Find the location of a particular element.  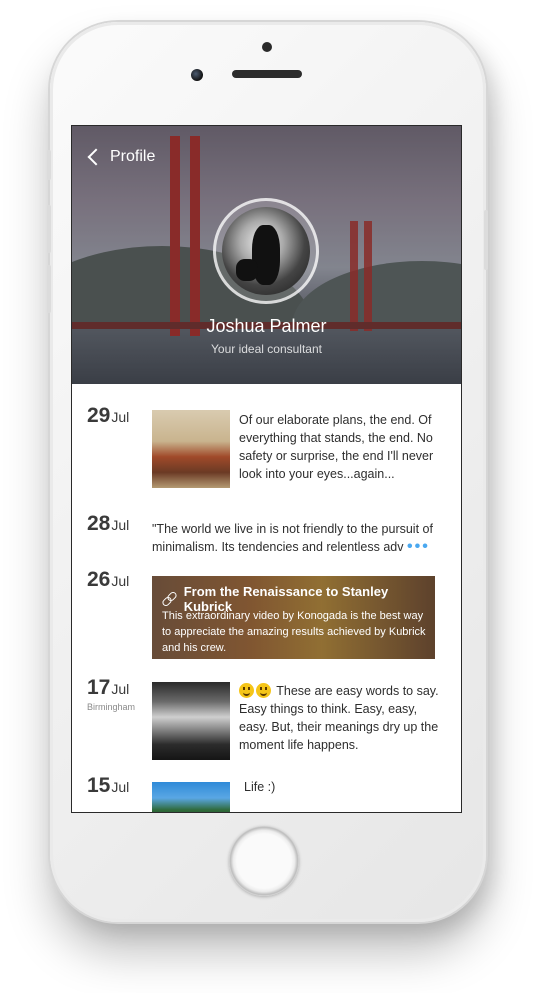

profile-tagline: Your ideal consultant is located at coordinates (266, 349).